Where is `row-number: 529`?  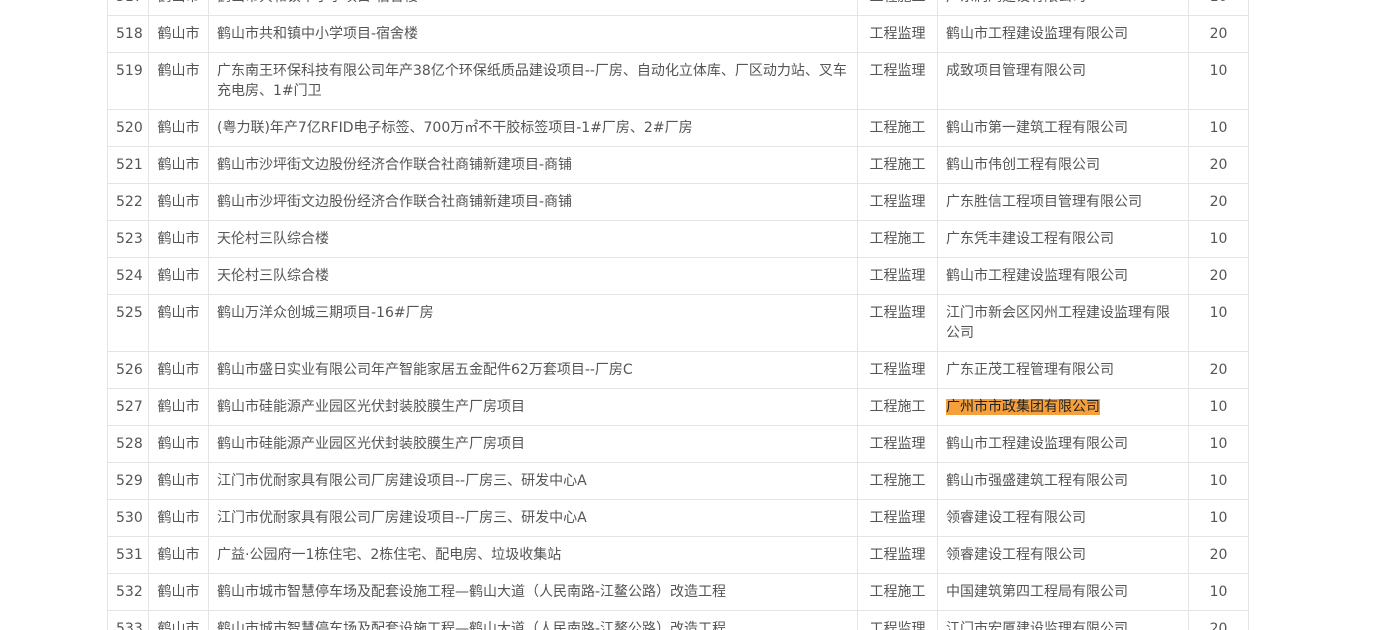
row-number: 529 is located at coordinates (128, 481).